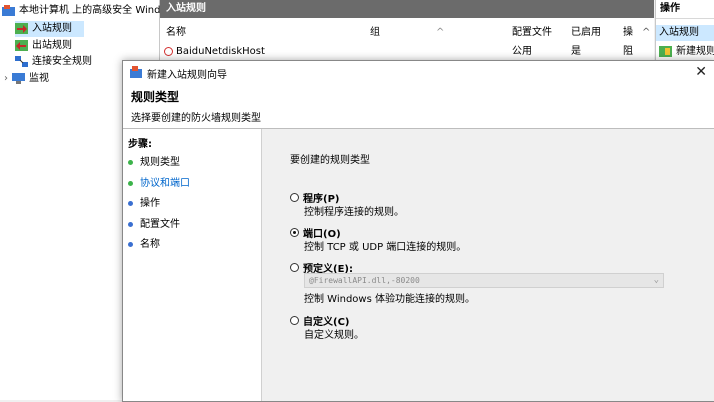  What do you see at coordinates (701, 72) in the screenshot?
I see `close-icon: ✕` at bounding box center [701, 72].